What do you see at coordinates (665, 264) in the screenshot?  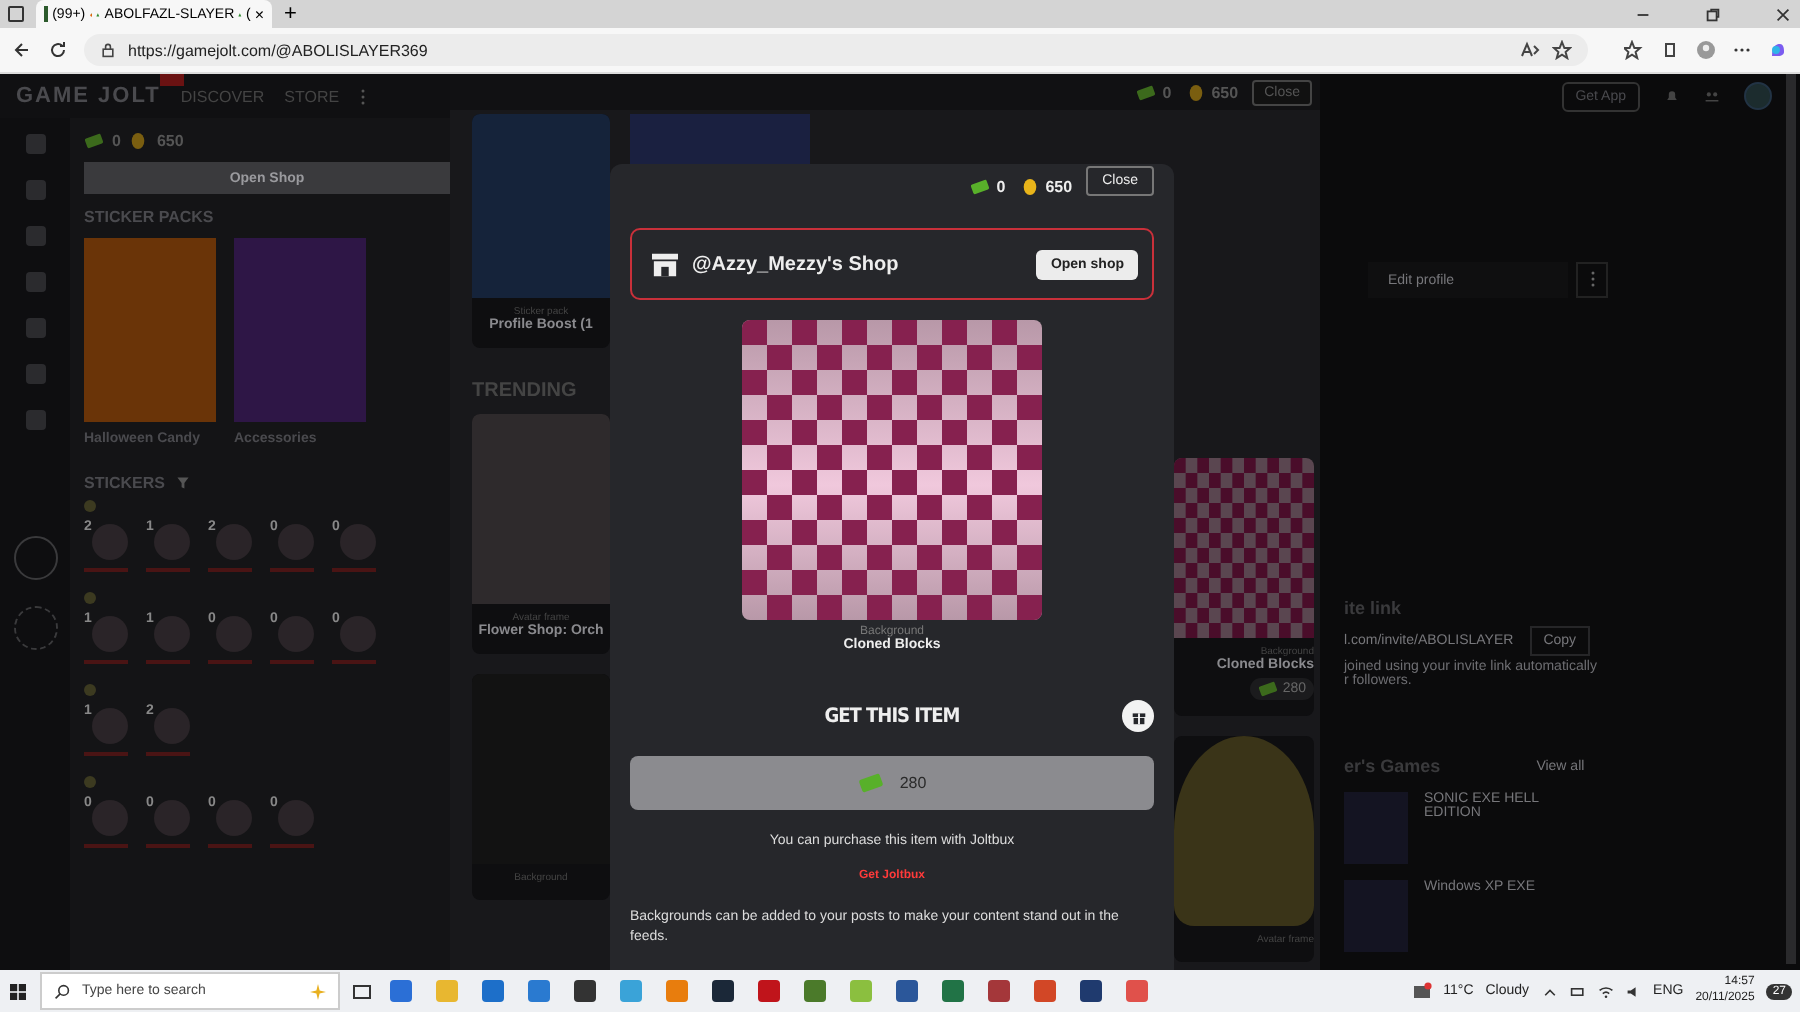 I see `store-icon` at bounding box center [665, 264].